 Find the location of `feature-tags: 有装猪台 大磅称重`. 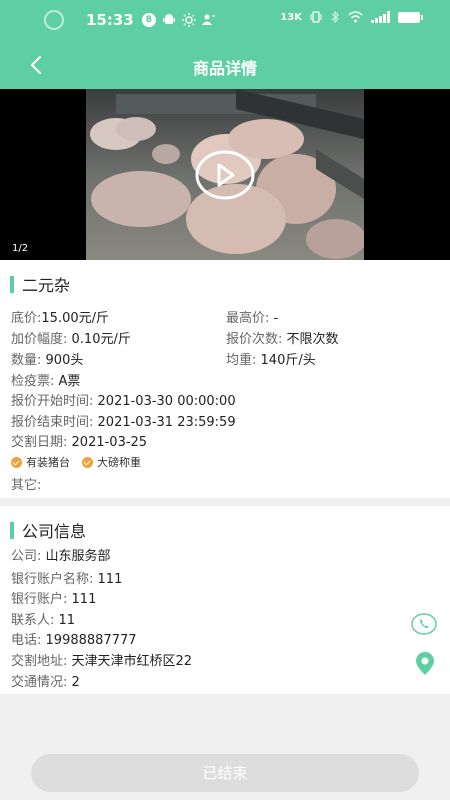

feature-tags: 有装猪台 大磅称重 is located at coordinates (76, 462).